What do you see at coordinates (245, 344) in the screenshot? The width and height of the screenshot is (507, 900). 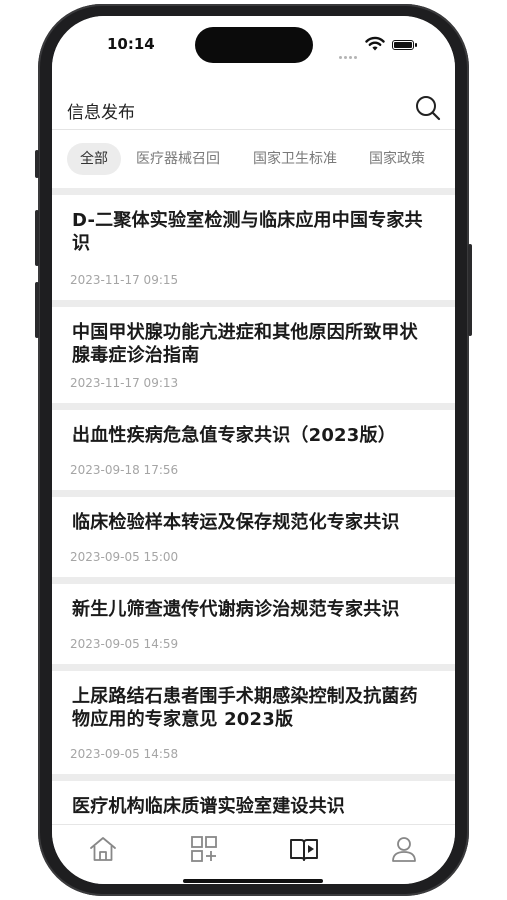 I see `article-title: 中国甲状腺功能亢进症和其他原因所致甲状腺毒症诊治指南` at bounding box center [245, 344].